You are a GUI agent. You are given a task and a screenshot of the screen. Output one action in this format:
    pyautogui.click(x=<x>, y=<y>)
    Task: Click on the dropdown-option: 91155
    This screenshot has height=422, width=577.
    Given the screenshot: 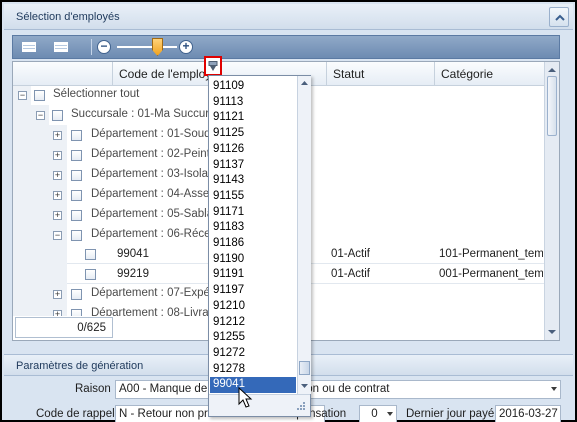 What is the action you would take?
    pyautogui.click(x=254, y=197)
    